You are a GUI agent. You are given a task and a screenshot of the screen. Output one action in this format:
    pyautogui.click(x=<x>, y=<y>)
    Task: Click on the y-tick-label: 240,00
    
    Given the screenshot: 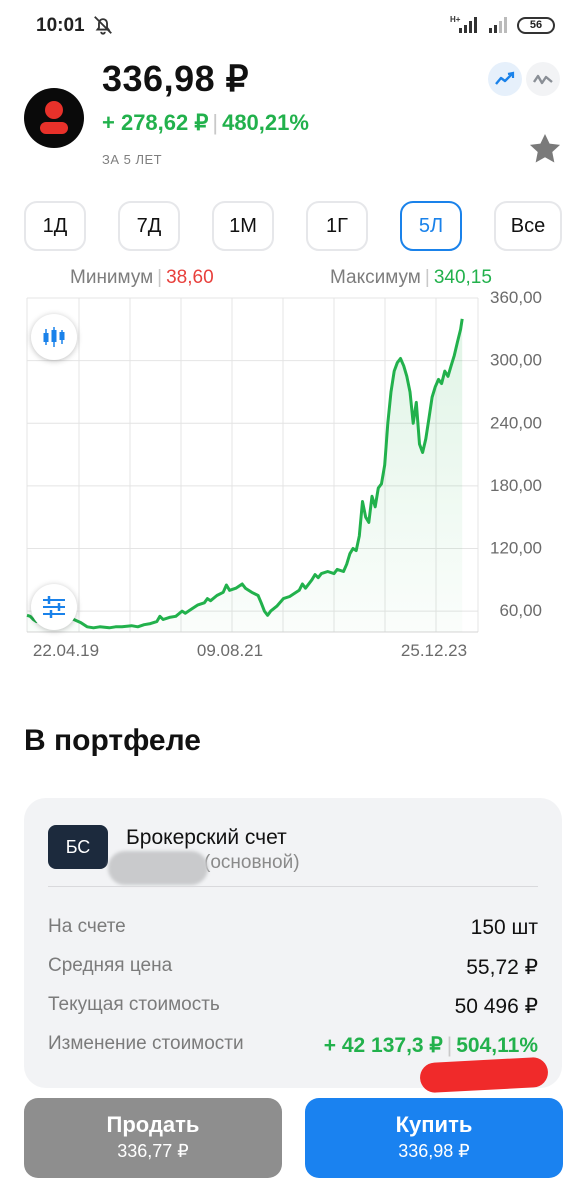 What is the action you would take?
    pyautogui.click(x=516, y=422)
    